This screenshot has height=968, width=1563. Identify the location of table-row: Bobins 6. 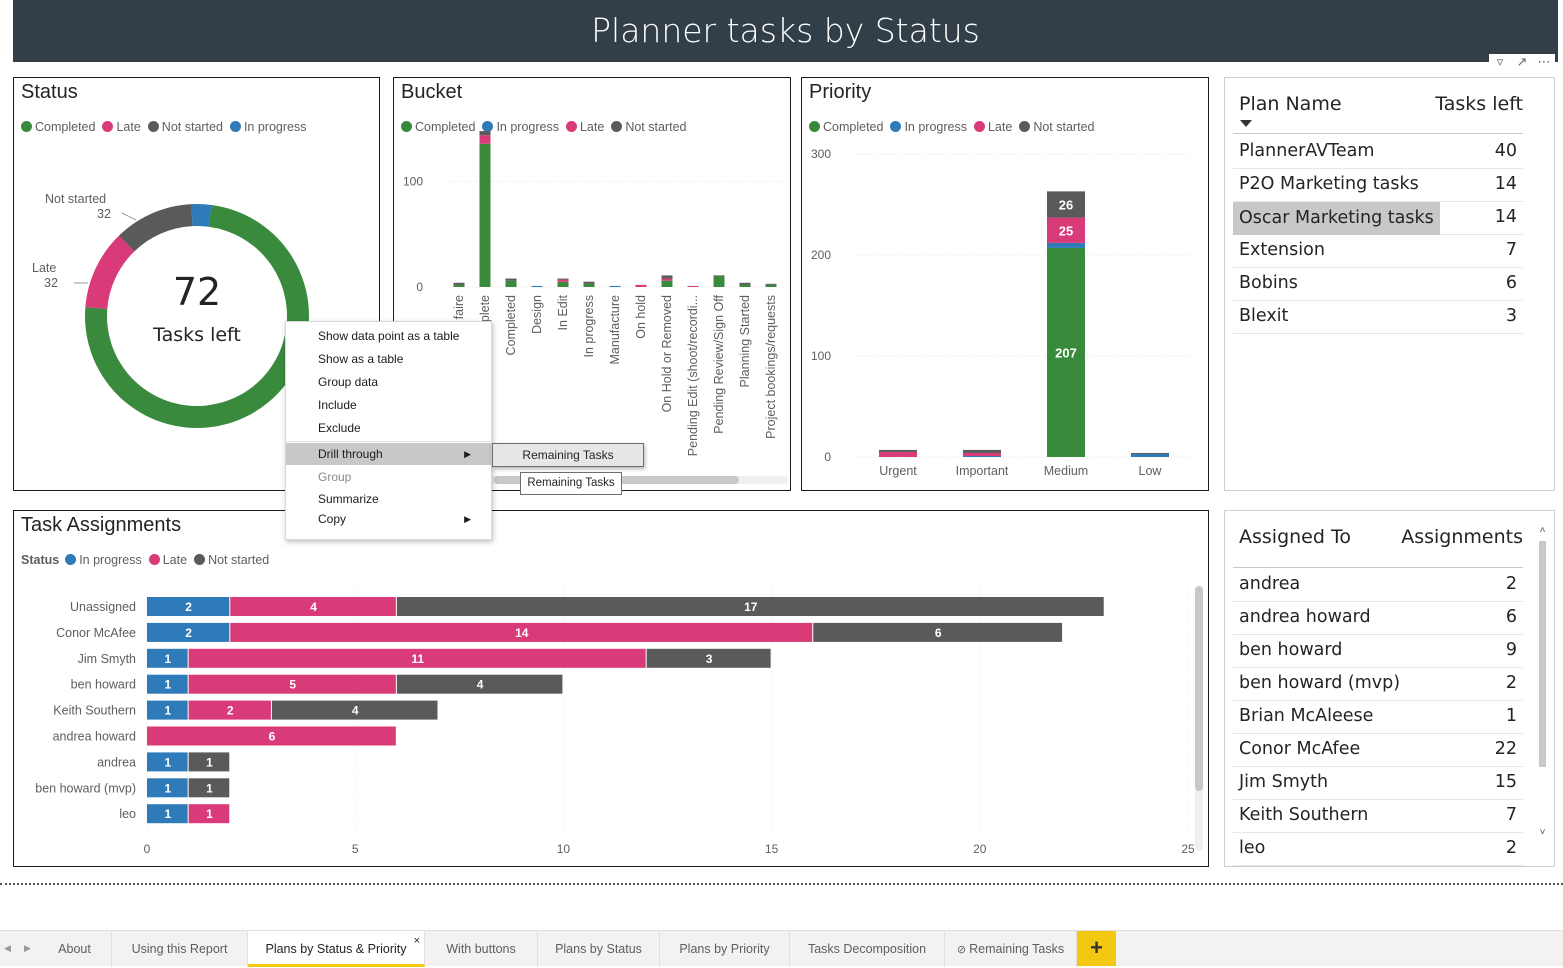
(1378, 284).